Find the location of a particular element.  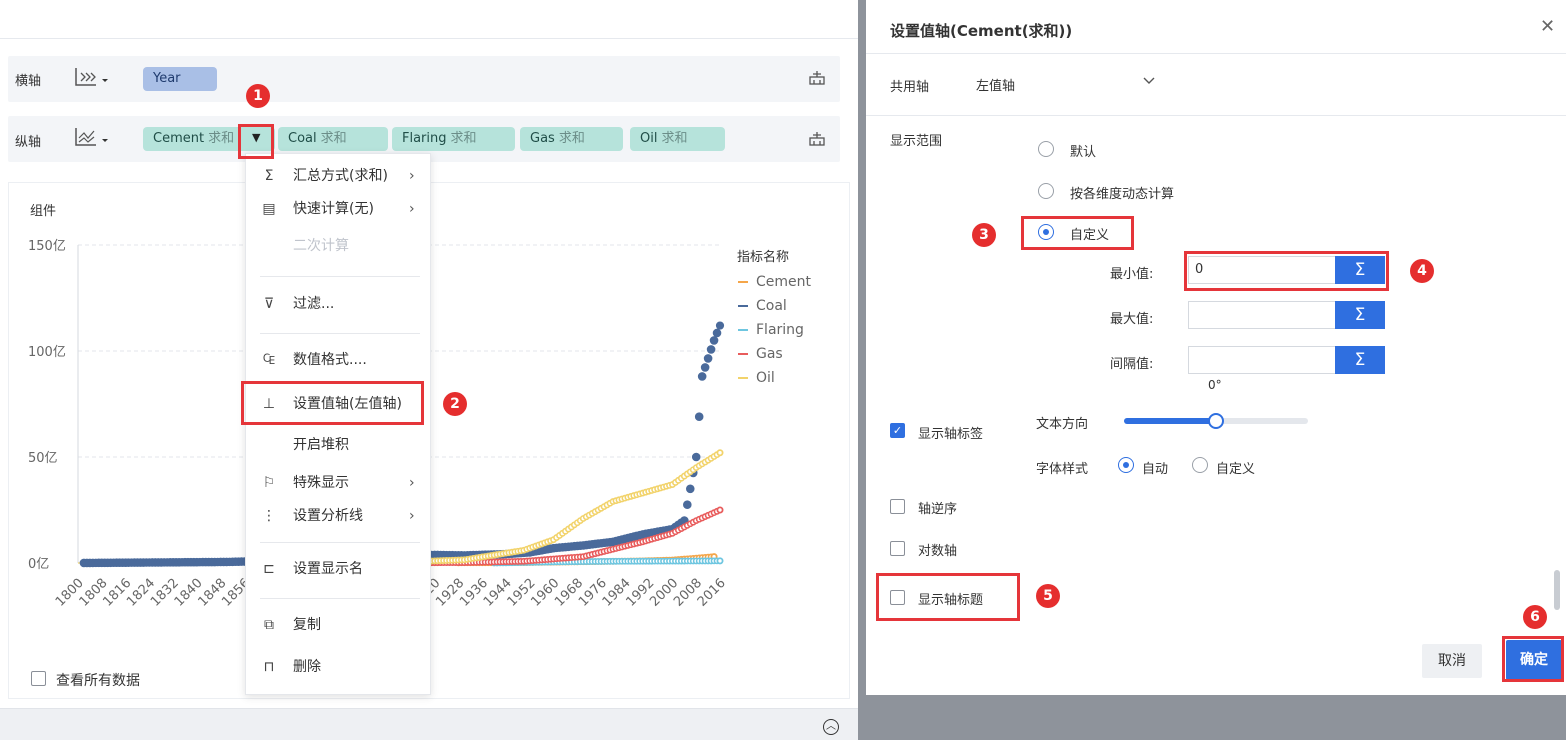

font-style-custom-label: 自定义 is located at coordinates (1236, 469).